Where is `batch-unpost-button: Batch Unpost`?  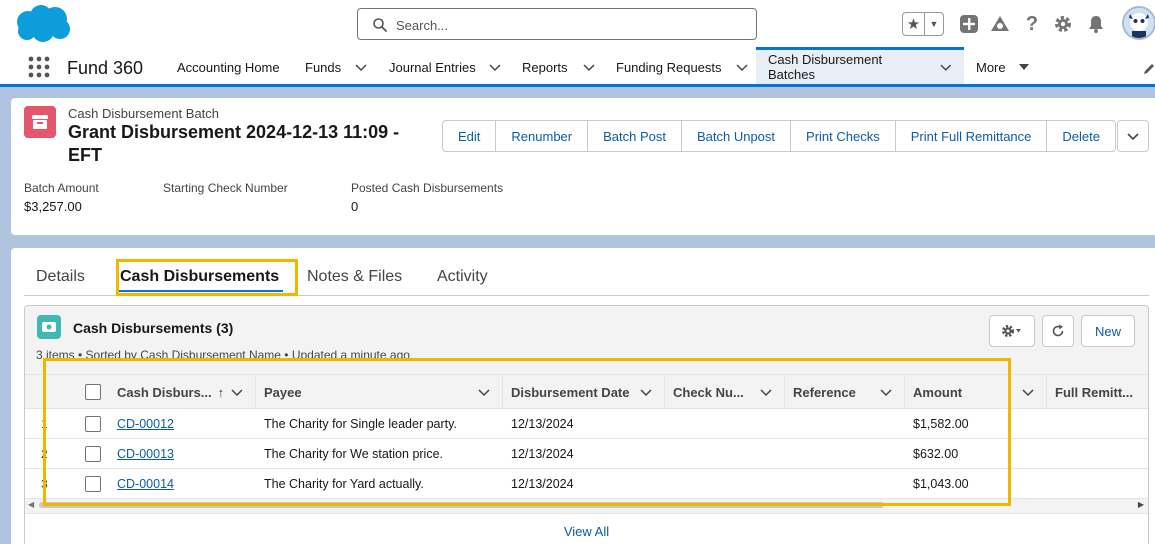 batch-unpost-button: Batch Unpost is located at coordinates (737, 136).